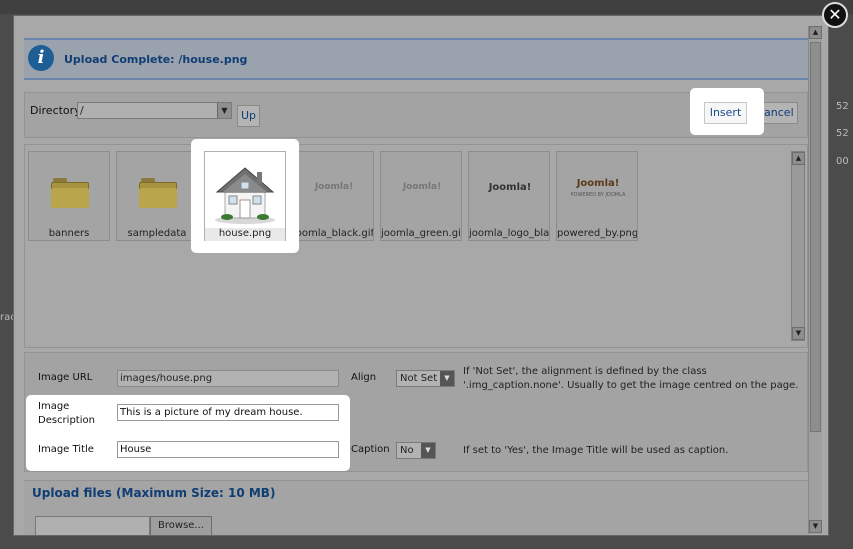 The height and width of the screenshot is (549, 853). What do you see at coordinates (228, 378) in the screenshot?
I see `image-url-field: images/house.png` at bounding box center [228, 378].